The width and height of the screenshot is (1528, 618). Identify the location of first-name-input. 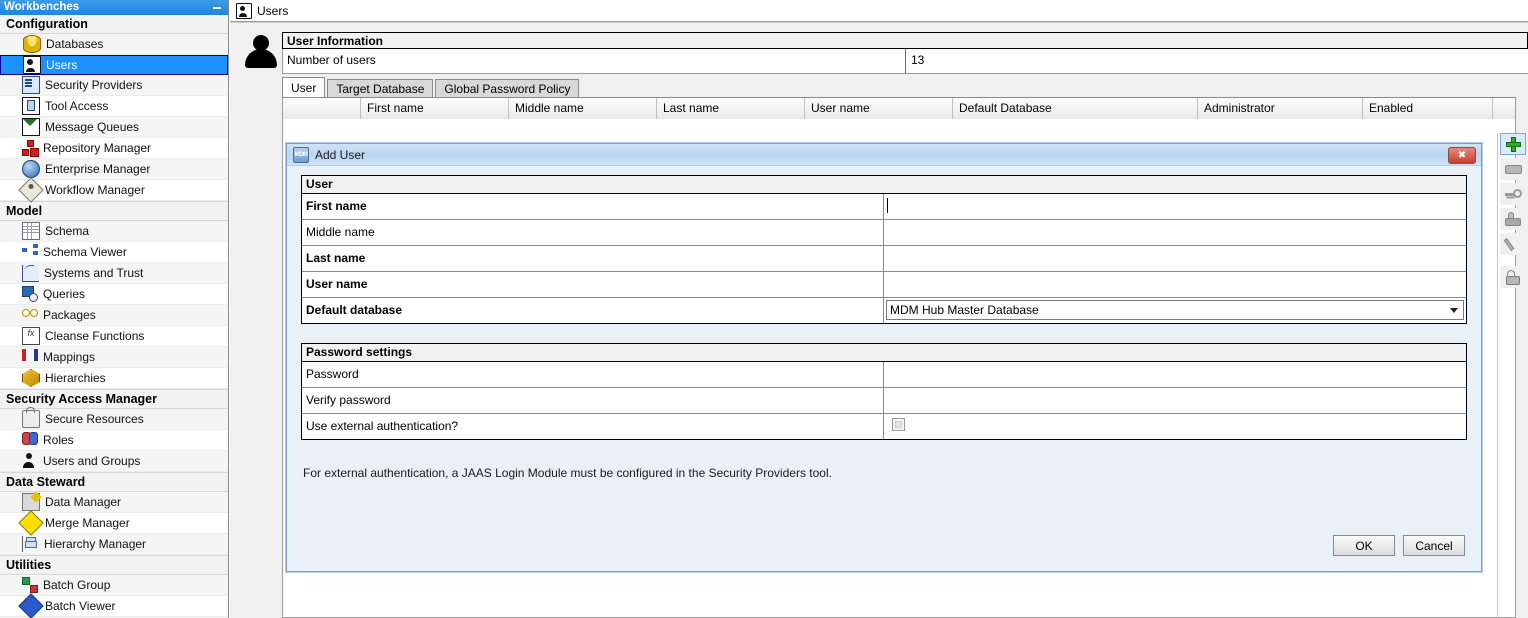
(1175, 206).